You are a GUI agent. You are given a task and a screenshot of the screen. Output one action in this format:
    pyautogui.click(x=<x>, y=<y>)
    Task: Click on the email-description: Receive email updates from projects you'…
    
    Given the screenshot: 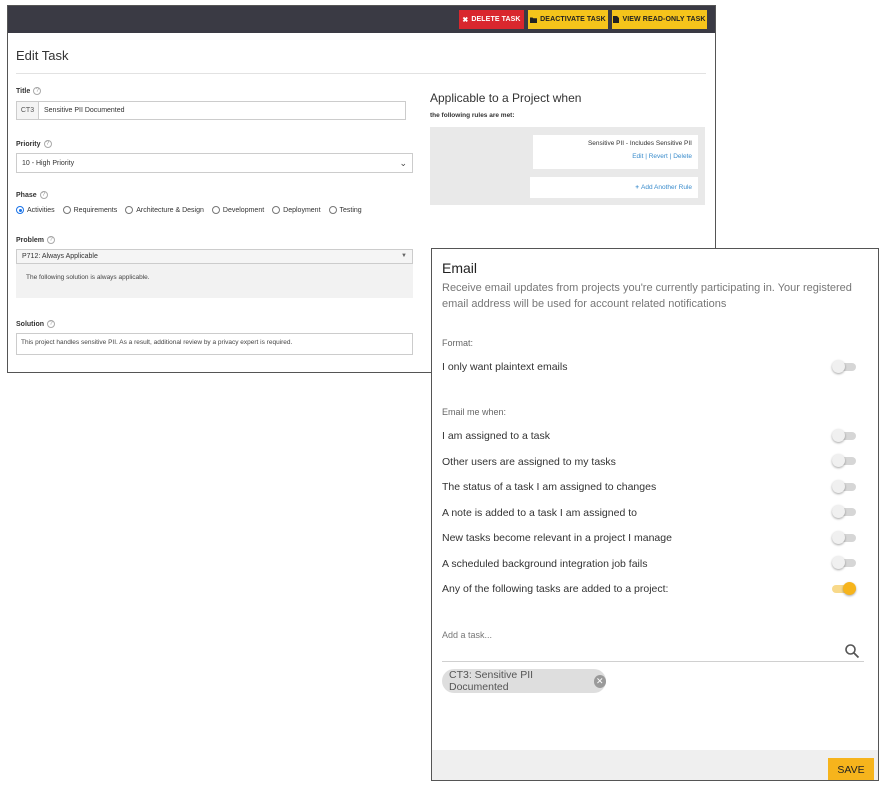 What is the action you would take?
    pyautogui.click(x=647, y=296)
    